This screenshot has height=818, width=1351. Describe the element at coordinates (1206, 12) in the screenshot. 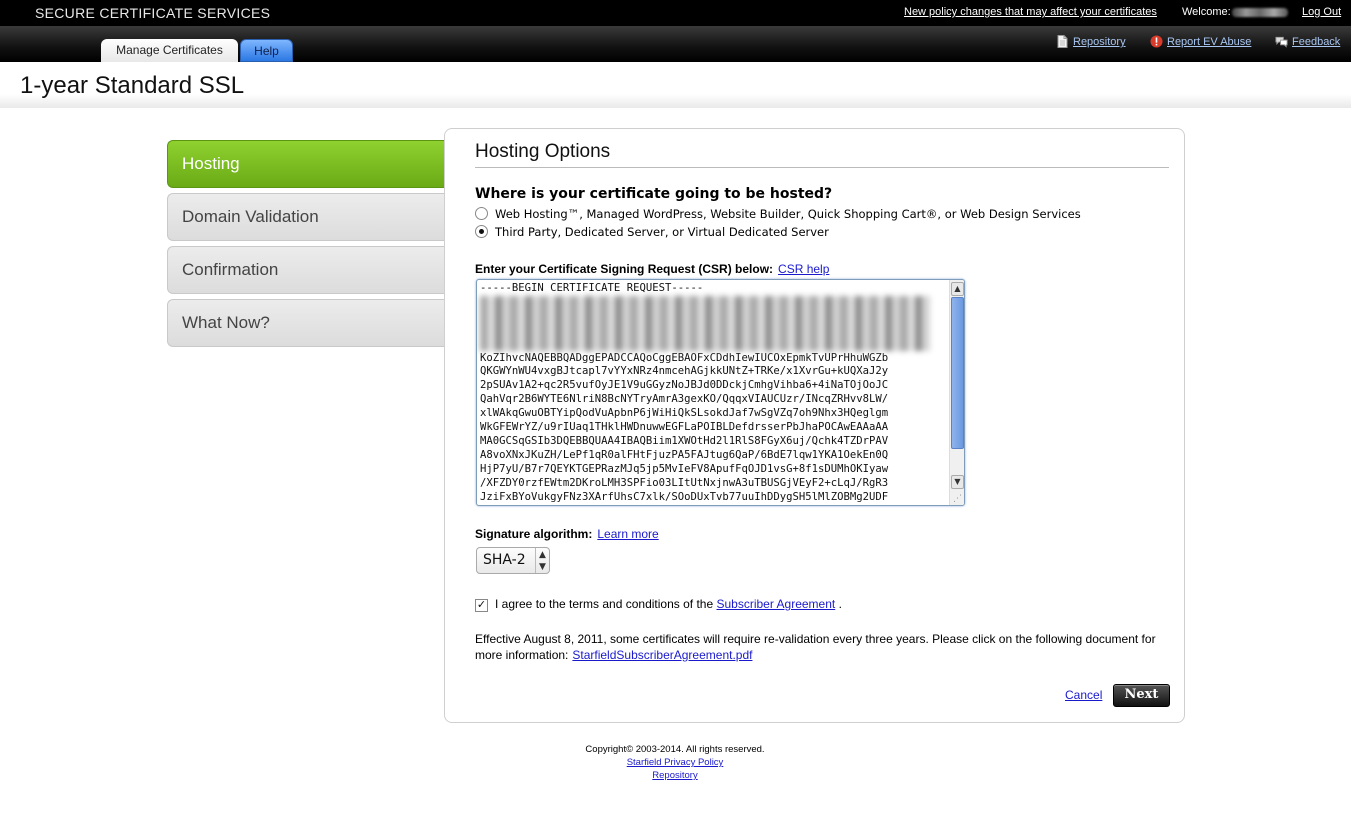

I see `welcome-label: Welcome:` at that location.